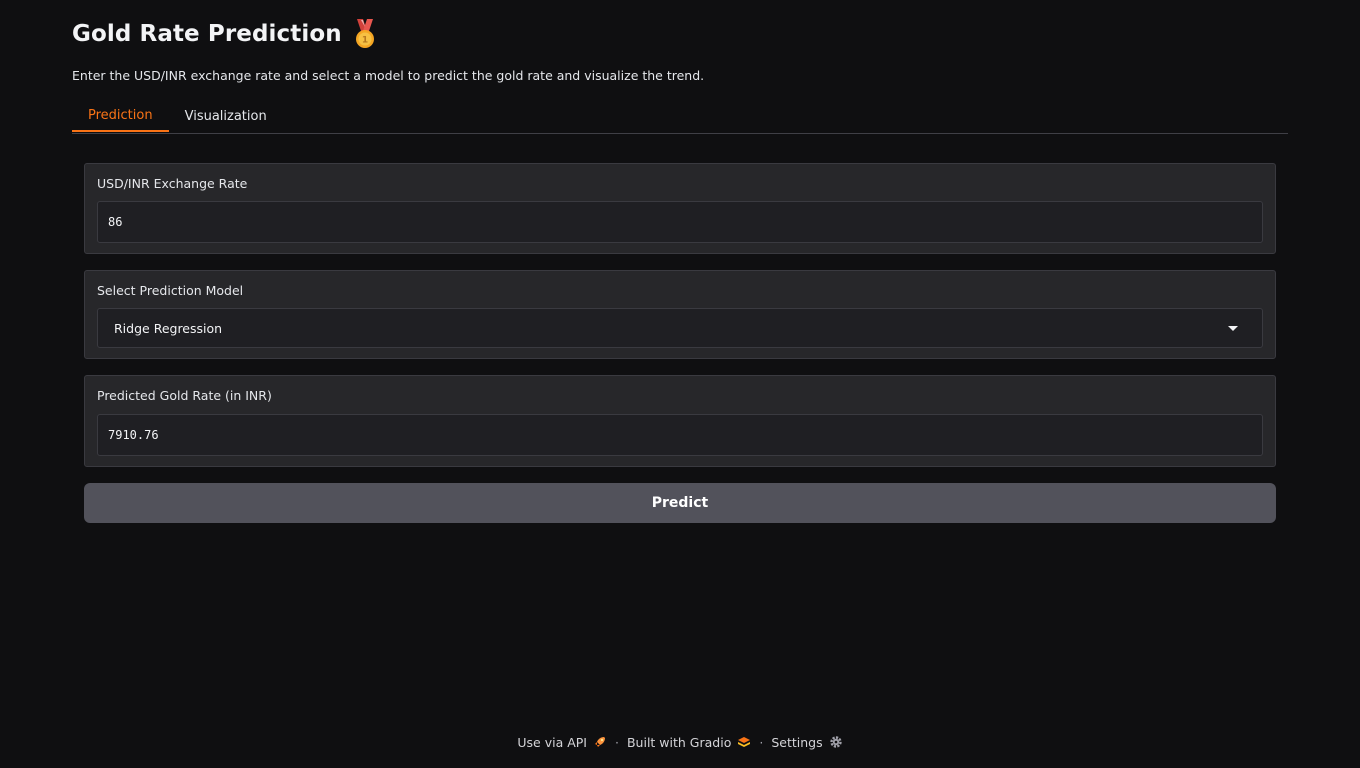 This screenshot has width=1360, height=768. Describe the element at coordinates (600, 742) in the screenshot. I see `rocket-icon` at that location.